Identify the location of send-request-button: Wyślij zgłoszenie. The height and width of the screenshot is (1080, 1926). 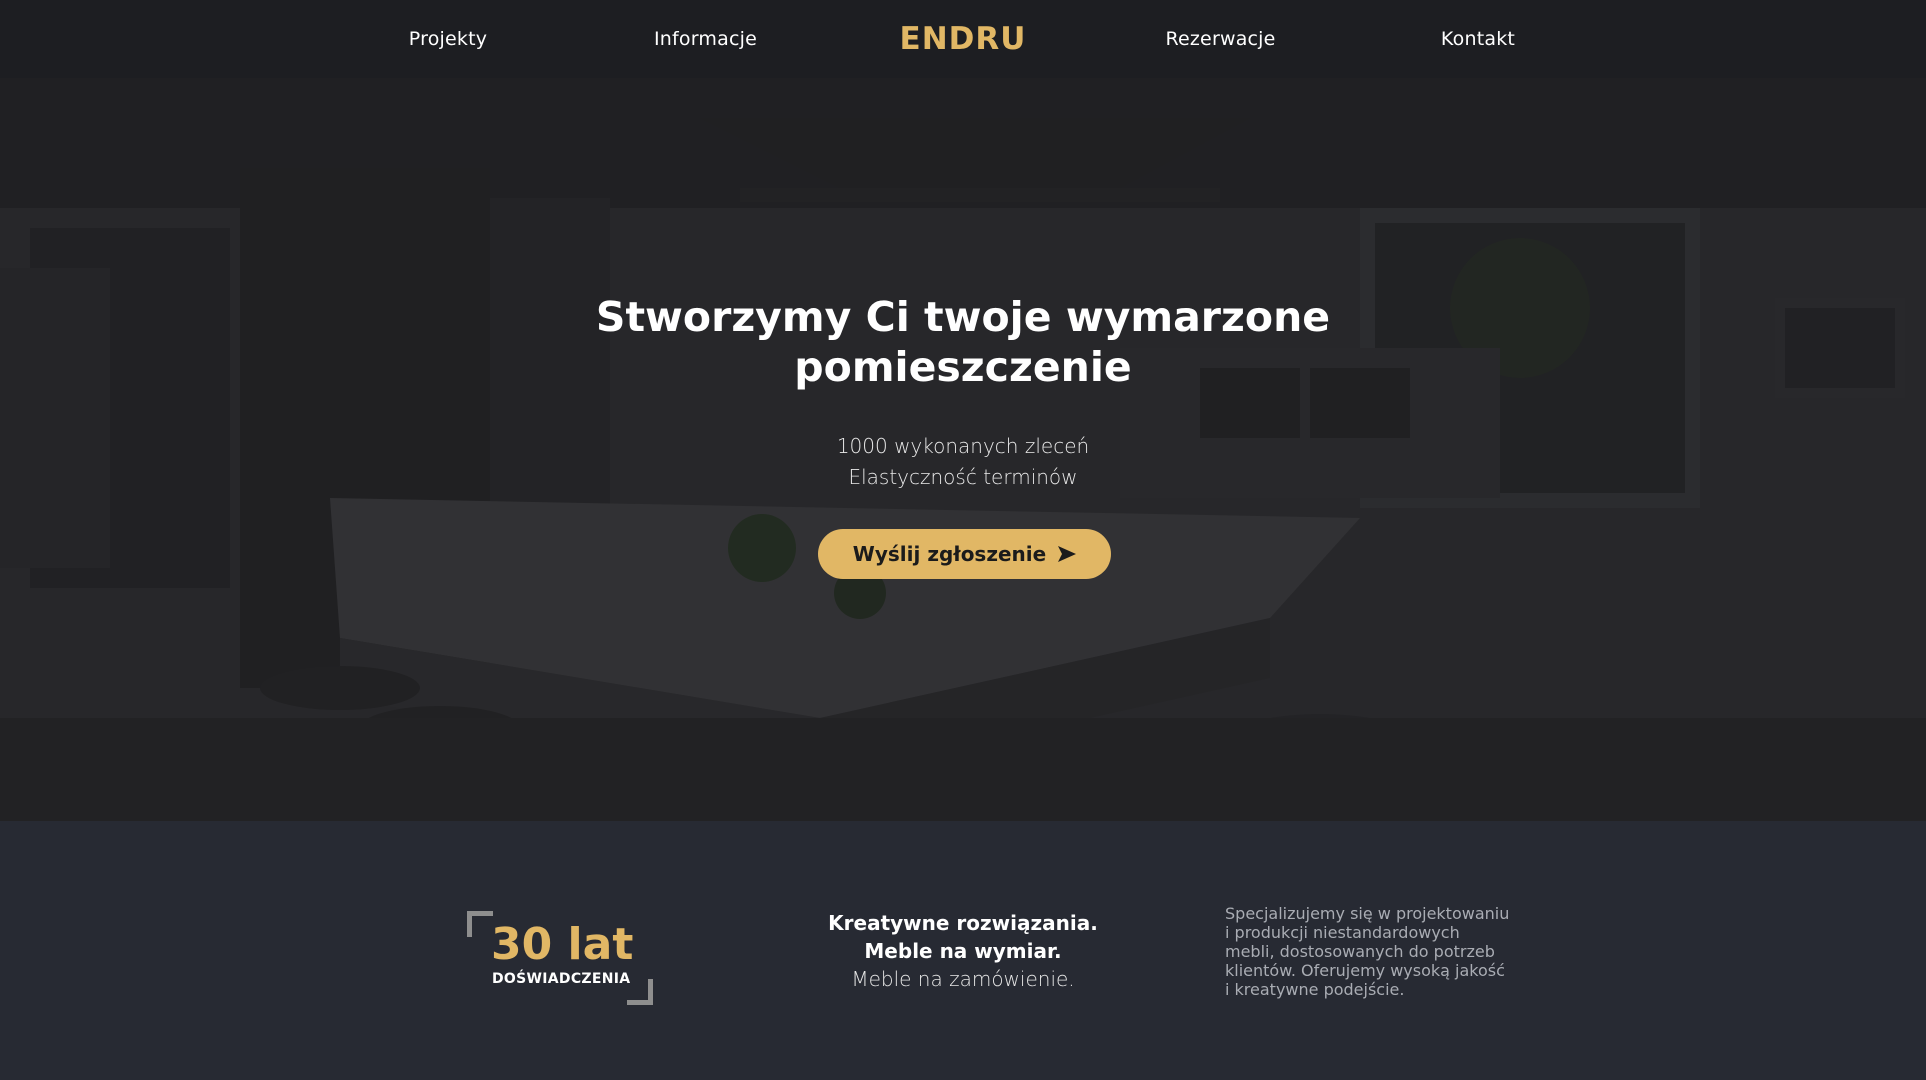
(964, 554).